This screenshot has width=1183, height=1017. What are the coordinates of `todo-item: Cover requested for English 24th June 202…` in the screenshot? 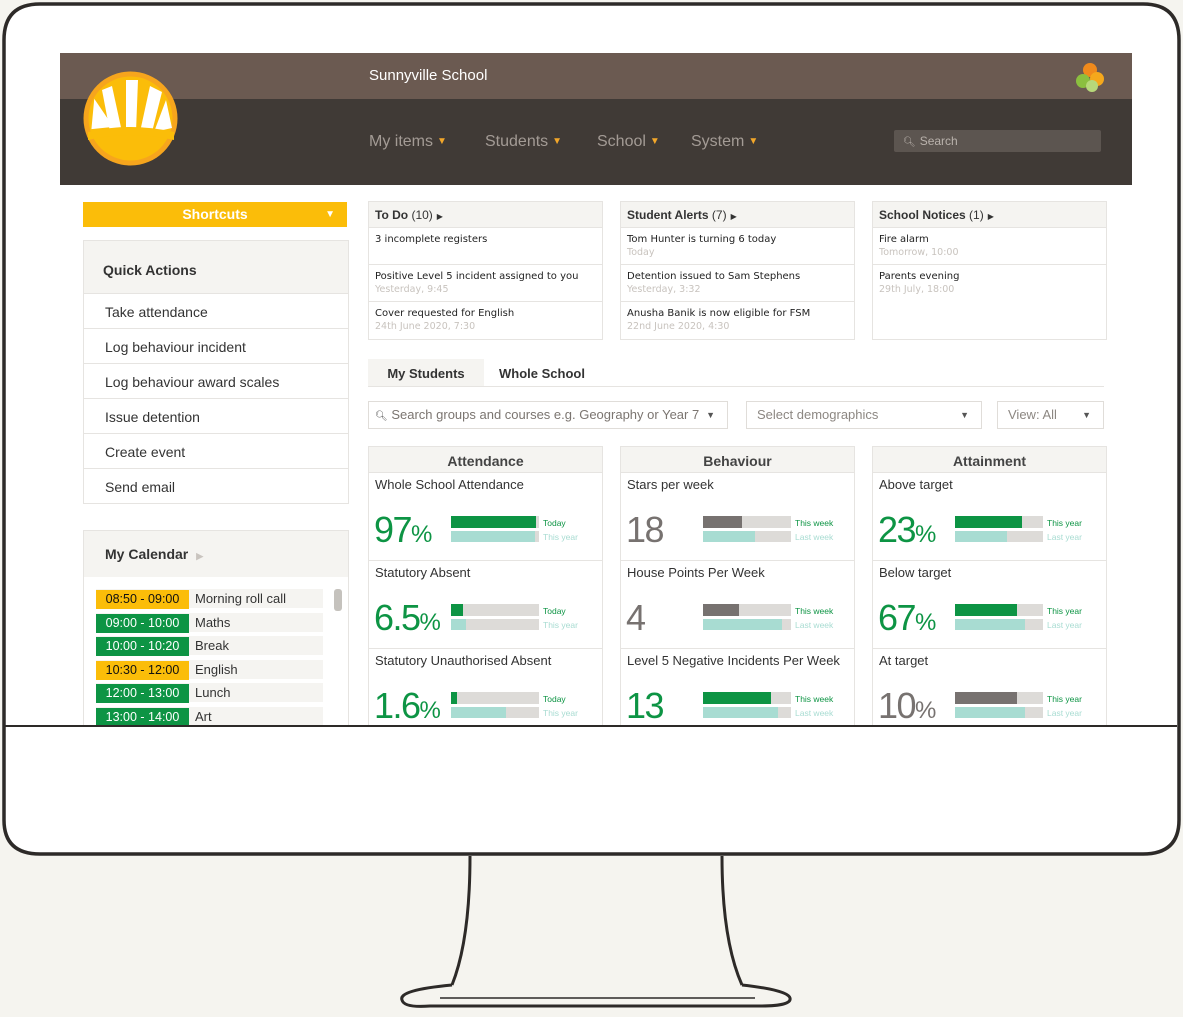 It's located at (485, 319).